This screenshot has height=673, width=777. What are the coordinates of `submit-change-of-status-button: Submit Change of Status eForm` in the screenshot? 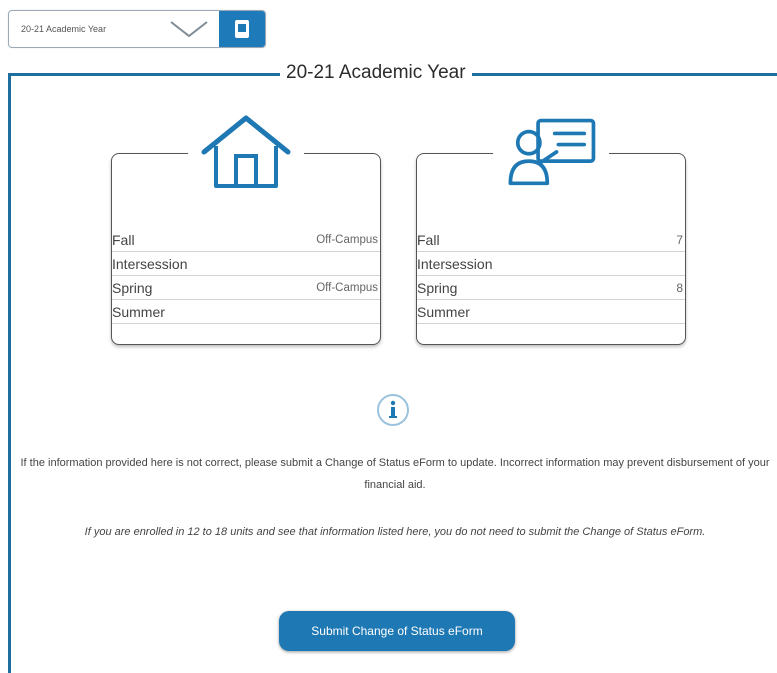 It's located at (397, 631).